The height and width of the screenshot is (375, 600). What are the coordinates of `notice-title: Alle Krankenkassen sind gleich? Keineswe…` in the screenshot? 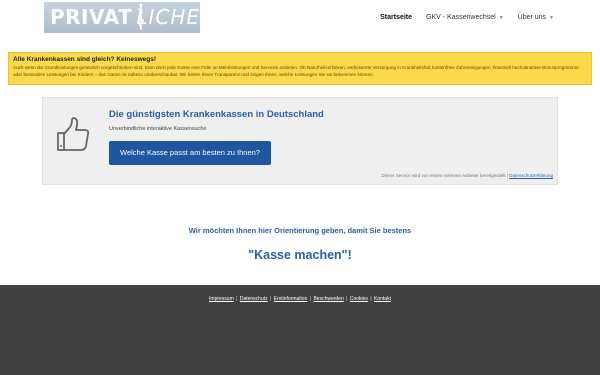 It's located at (85, 59).